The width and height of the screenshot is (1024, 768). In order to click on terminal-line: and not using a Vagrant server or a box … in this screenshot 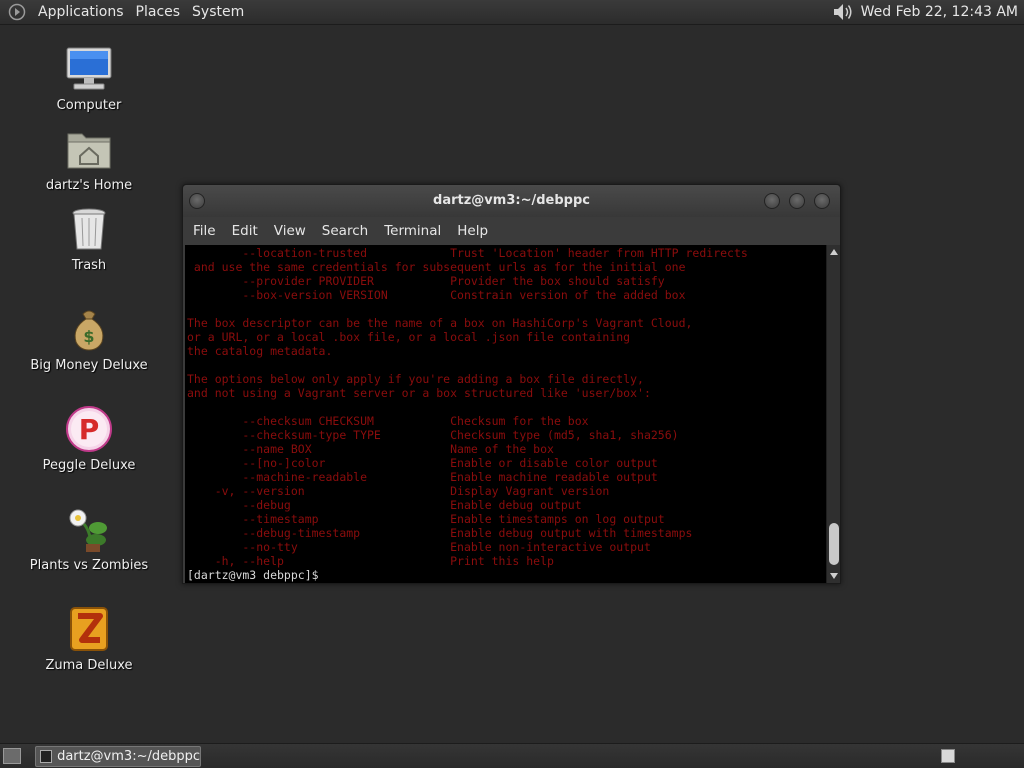, I will do `click(419, 393)`.